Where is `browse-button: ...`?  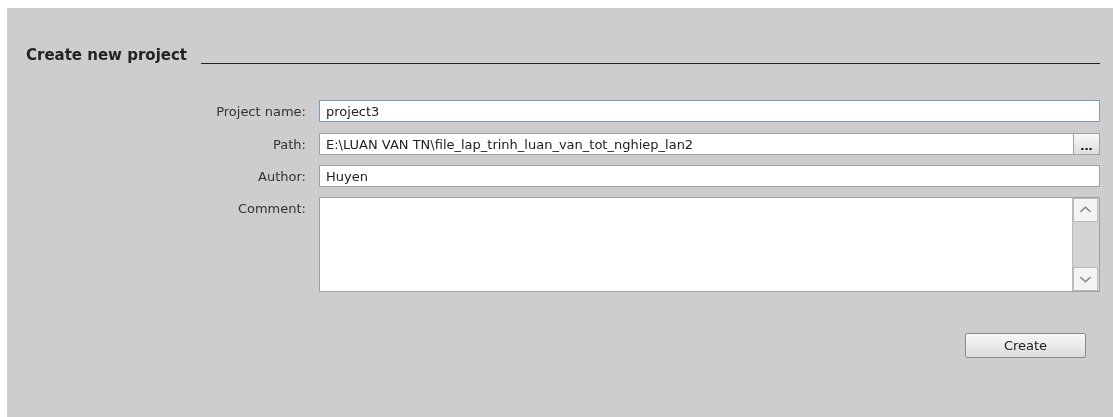 browse-button: ... is located at coordinates (1087, 144).